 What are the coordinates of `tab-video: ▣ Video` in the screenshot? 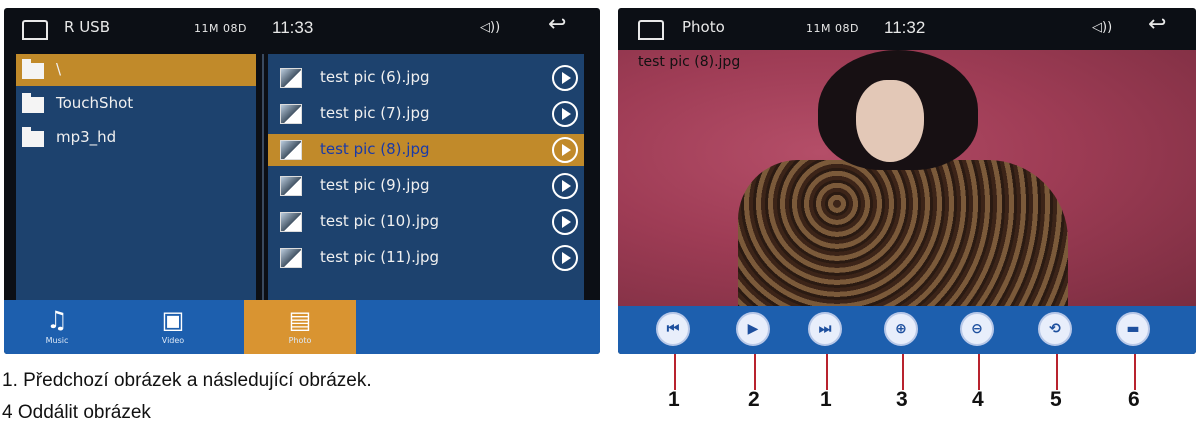 It's located at (173, 327).